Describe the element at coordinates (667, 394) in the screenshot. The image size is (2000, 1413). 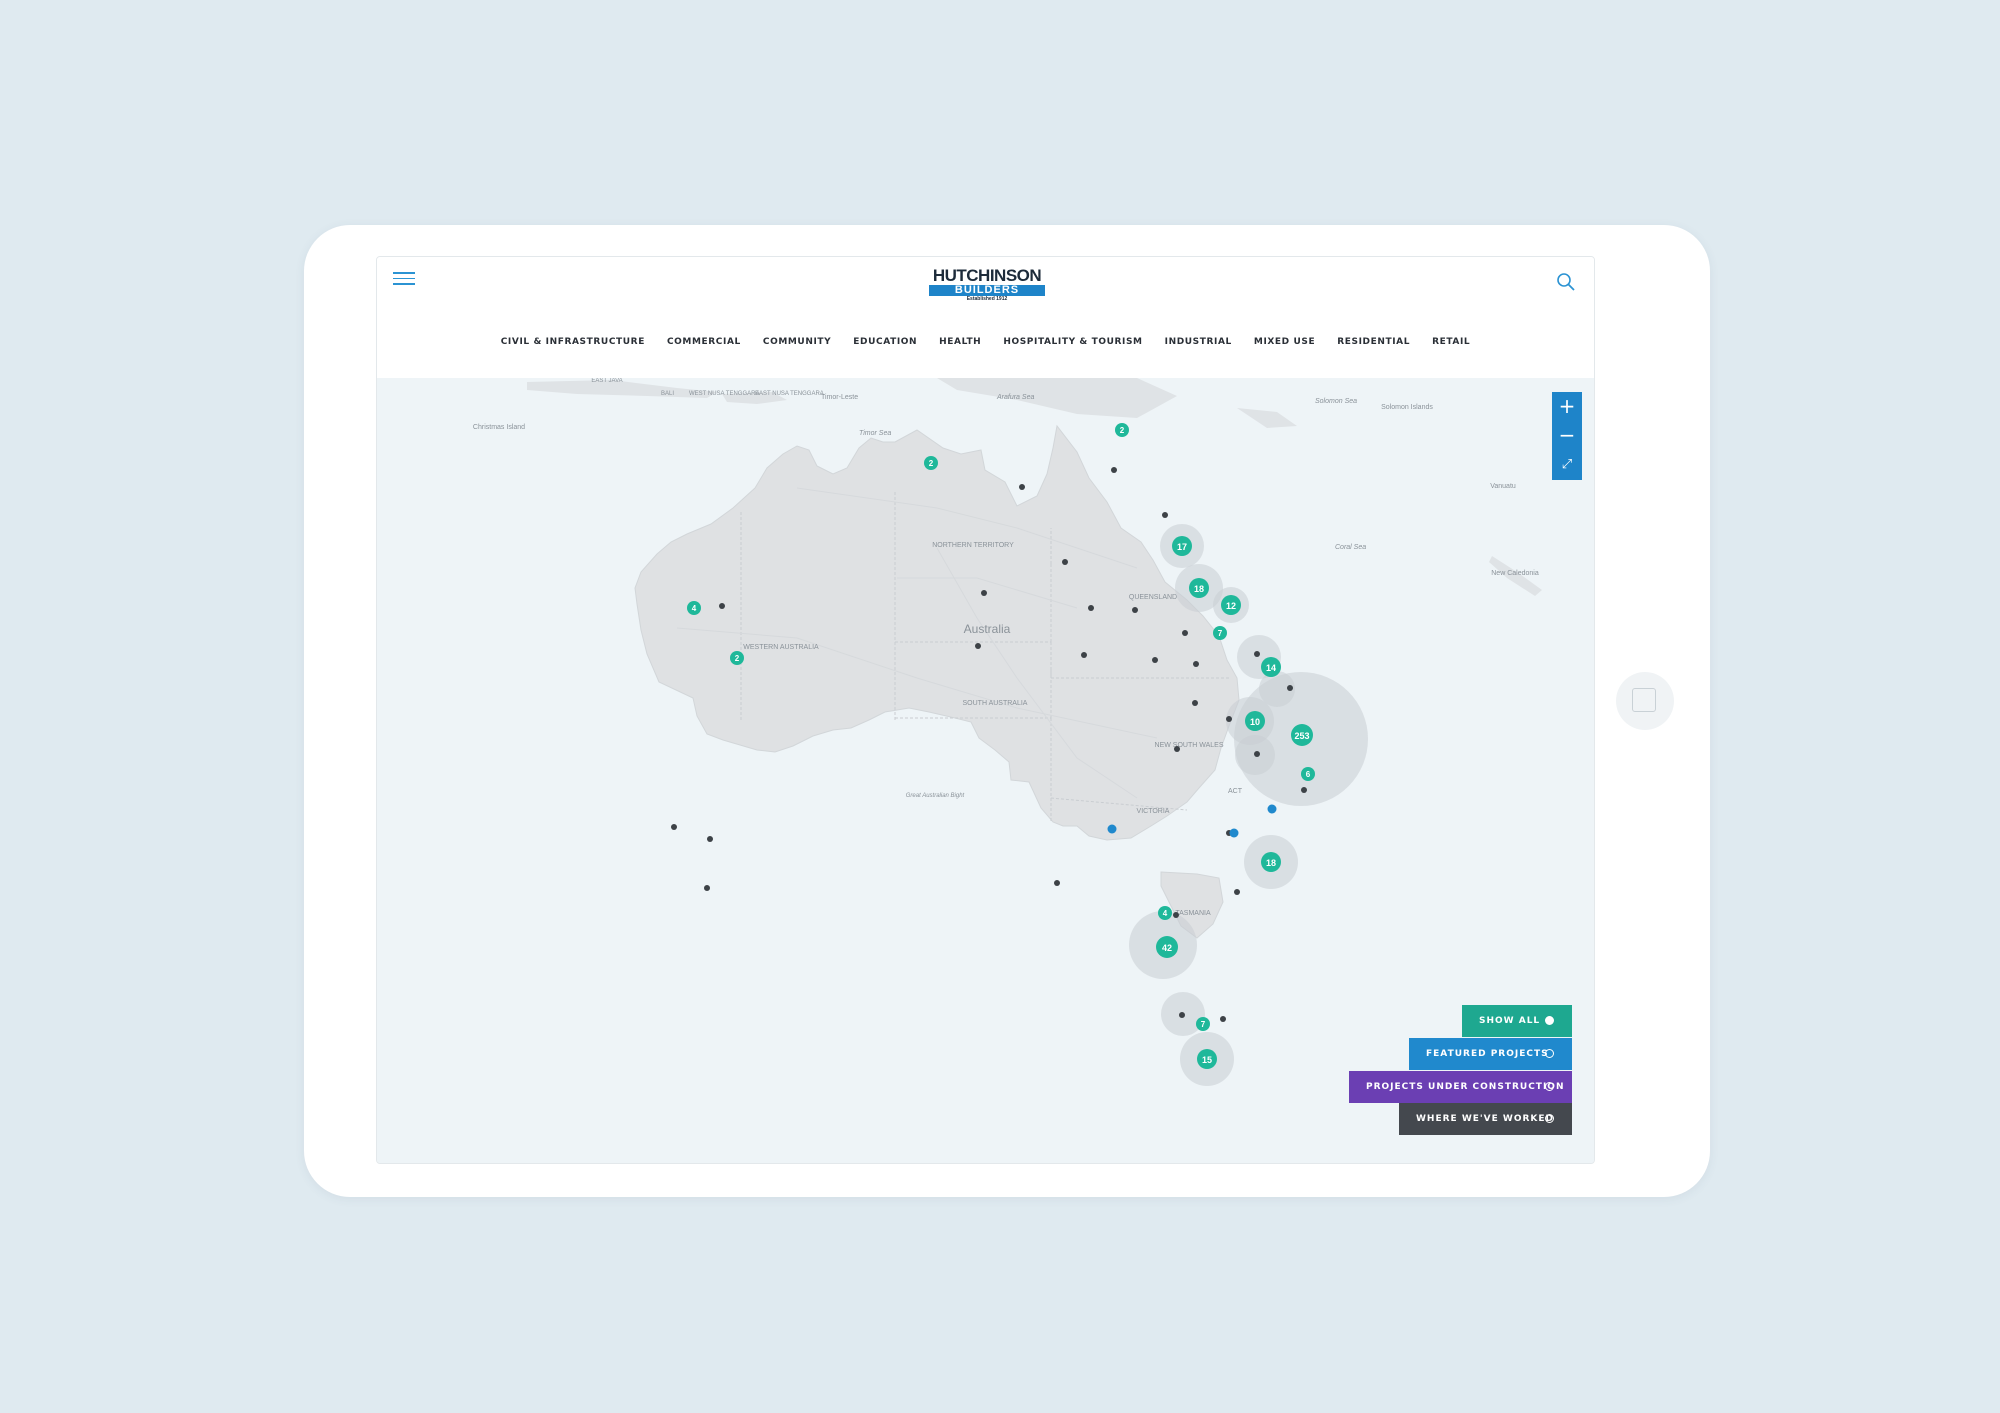
I see `map-label: BALI` at that location.